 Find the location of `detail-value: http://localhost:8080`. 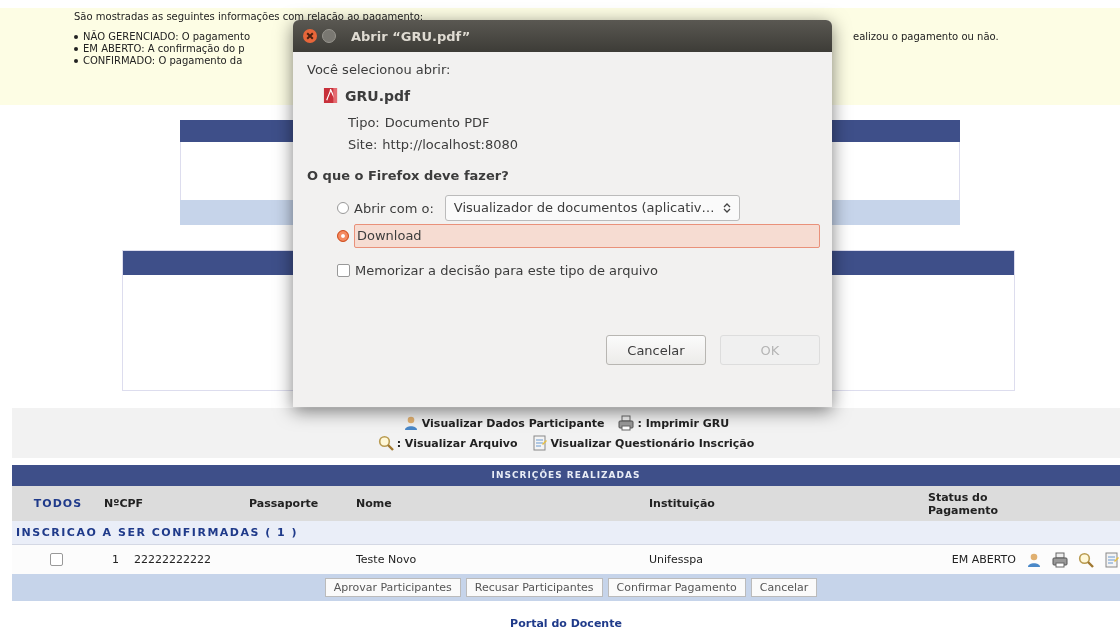

detail-value: http://localhost:8080 is located at coordinates (450, 145).